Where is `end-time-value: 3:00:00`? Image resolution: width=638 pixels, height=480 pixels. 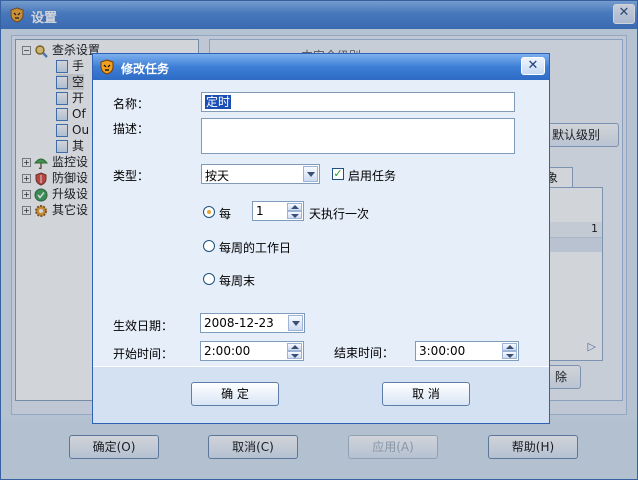
end-time-value: 3:00:00 is located at coordinates (442, 351).